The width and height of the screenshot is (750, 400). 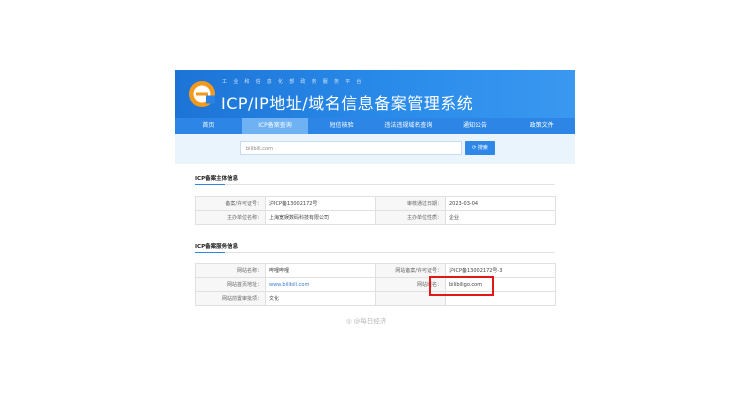 What do you see at coordinates (230, 203) in the screenshot?
I see `cell-label: 备案/许可证号：` at bounding box center [230, 203].